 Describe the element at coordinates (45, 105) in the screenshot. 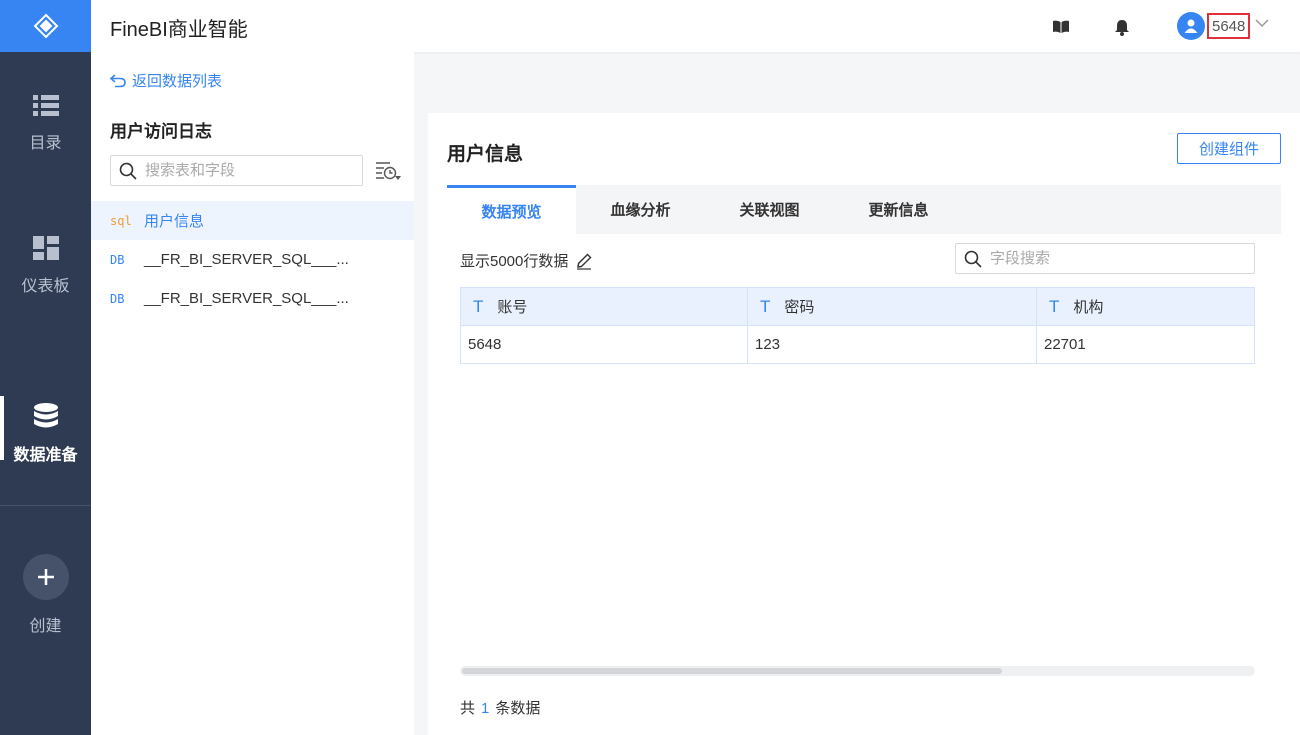

I see `list-icon` at that location.